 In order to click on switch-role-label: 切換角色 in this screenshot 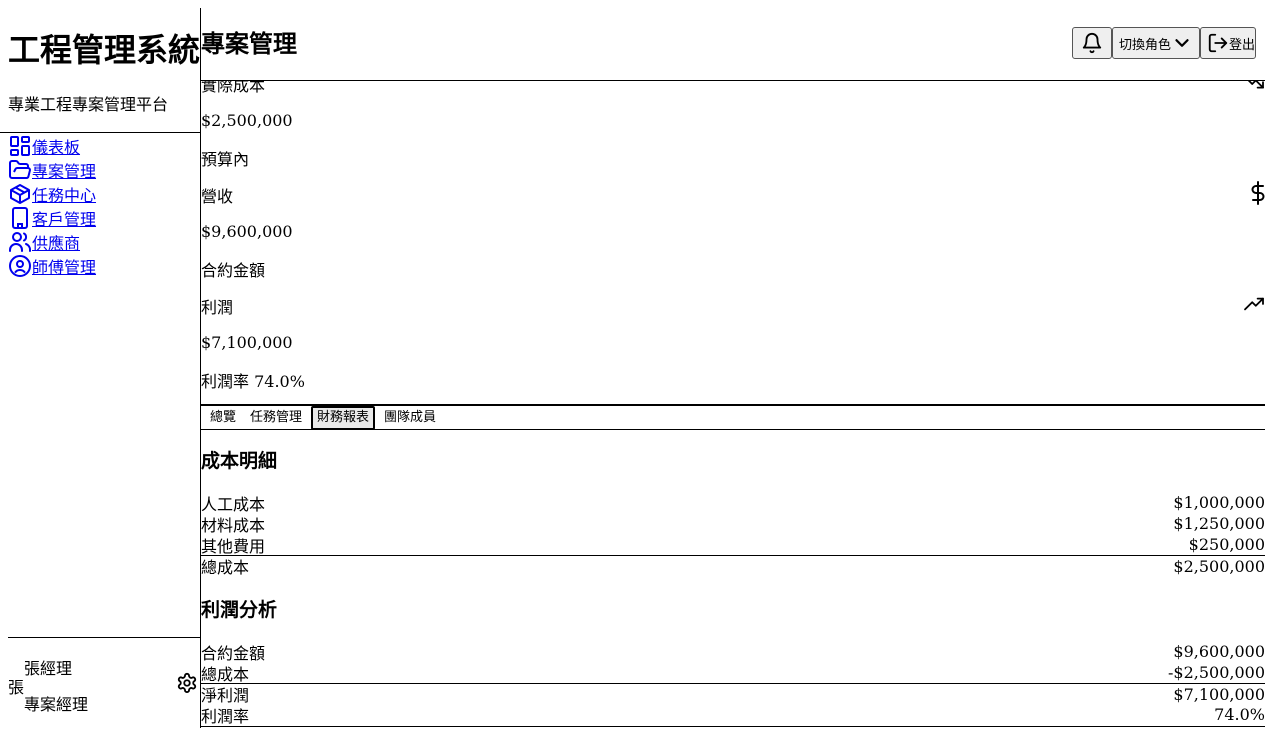, I will do `click(1145, 45)`.